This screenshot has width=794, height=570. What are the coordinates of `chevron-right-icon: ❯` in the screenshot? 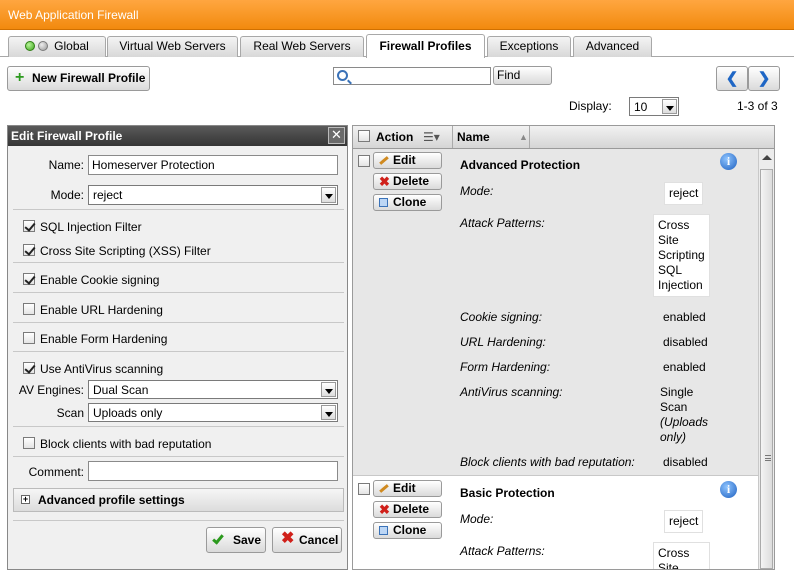 It's located at (764, 78).